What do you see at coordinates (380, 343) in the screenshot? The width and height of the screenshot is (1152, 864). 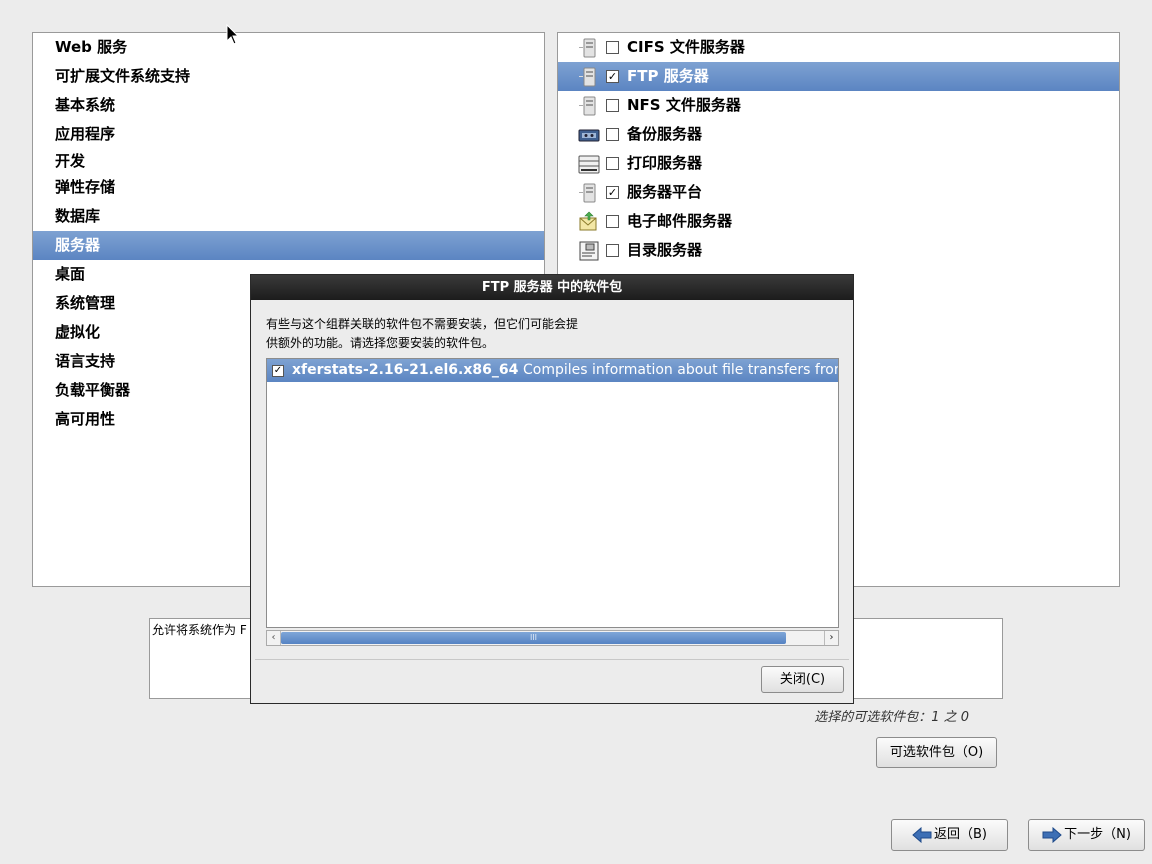 I see `dialog-description-line: 供额外的功能。请选择您要安装的软件包。` at bounding box center [380, 343].